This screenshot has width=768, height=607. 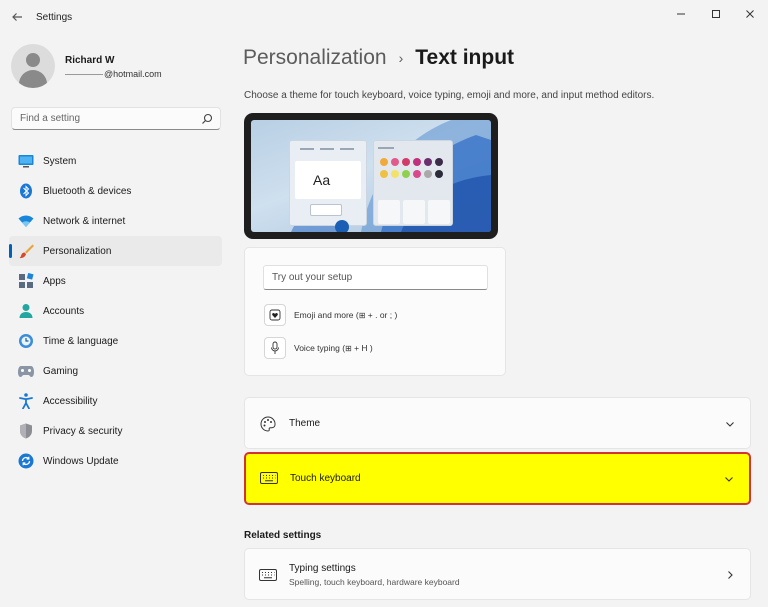 I want to click on theme-preview-image: Aa, so click(x=371, y=176).